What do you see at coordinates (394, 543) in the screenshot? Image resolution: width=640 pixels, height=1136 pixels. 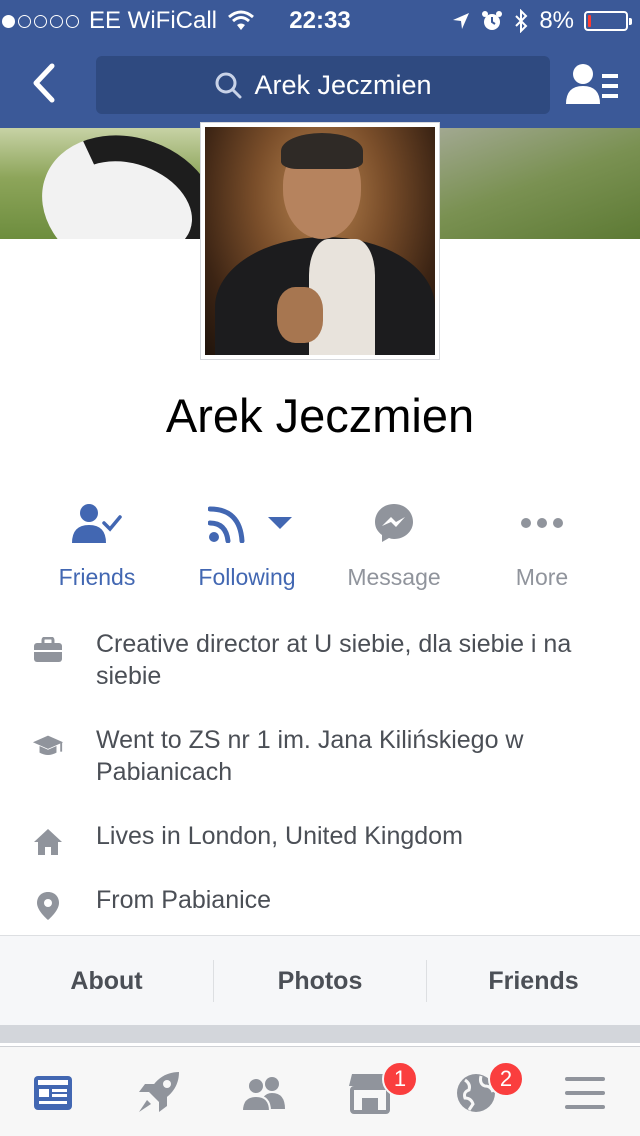 I see `message-button: Message` at bounding box center [394, 543].